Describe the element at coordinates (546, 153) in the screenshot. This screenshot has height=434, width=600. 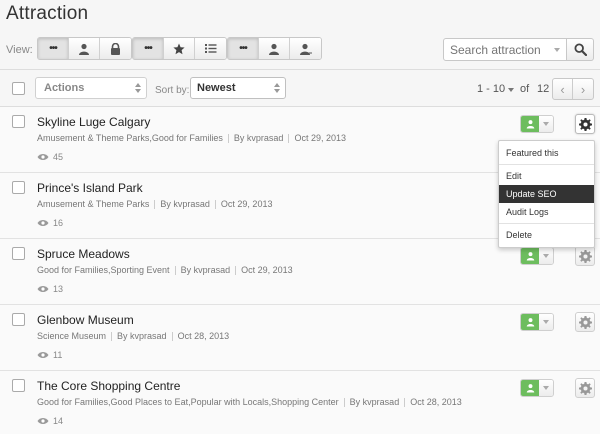
I see `menu-item-featured: Featured this` at that location.